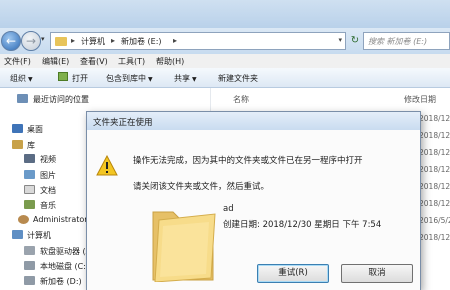 Image resolution: width=450 pixels, height=290 pixels. What do you see at coordinates (17, 128) in the screenshot?
I see `desktop-icon` at bounding box center [17, 128].